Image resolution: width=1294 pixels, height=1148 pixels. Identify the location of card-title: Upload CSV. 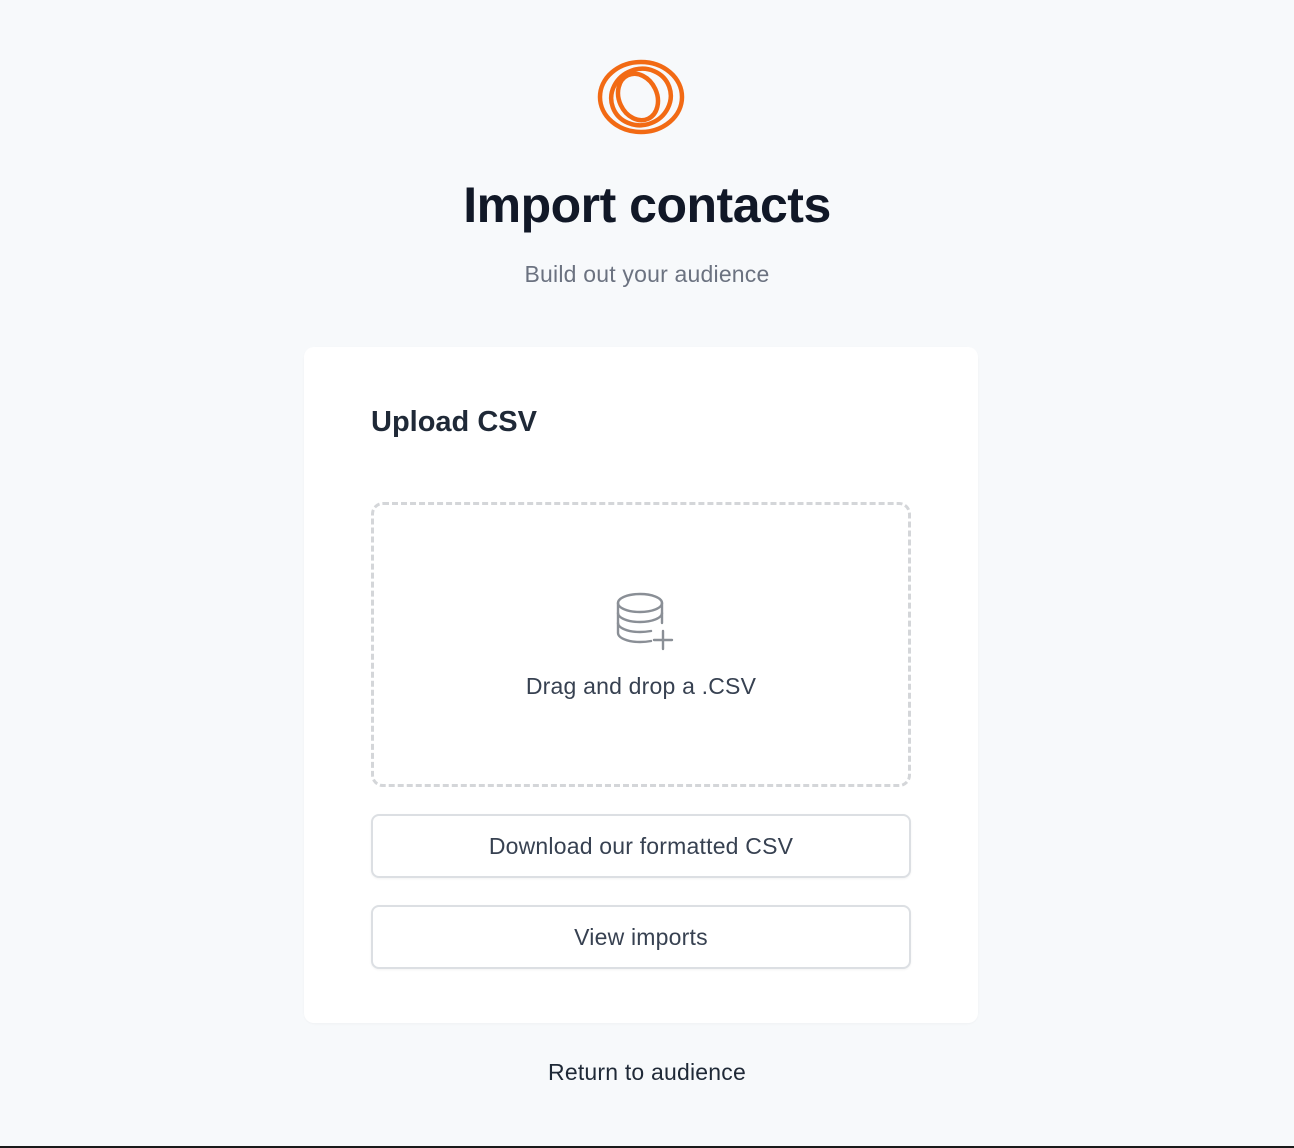
(454, 422).